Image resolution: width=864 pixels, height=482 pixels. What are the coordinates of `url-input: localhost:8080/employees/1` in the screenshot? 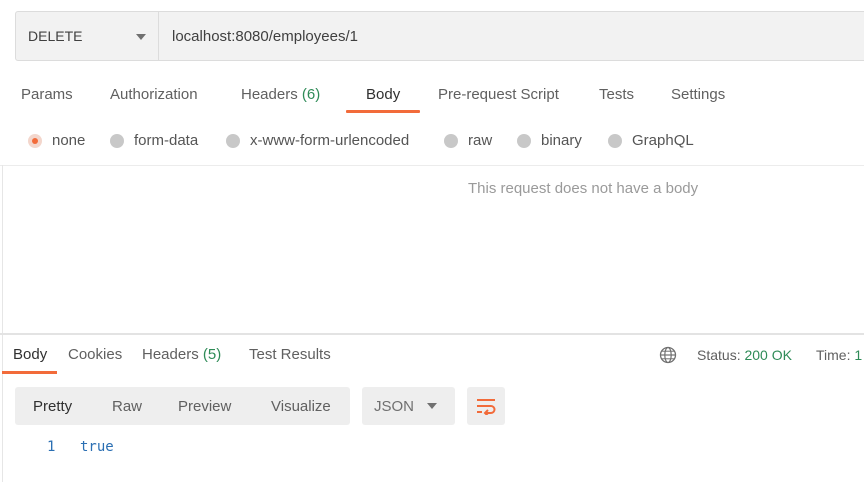 It's located at (511, 36).